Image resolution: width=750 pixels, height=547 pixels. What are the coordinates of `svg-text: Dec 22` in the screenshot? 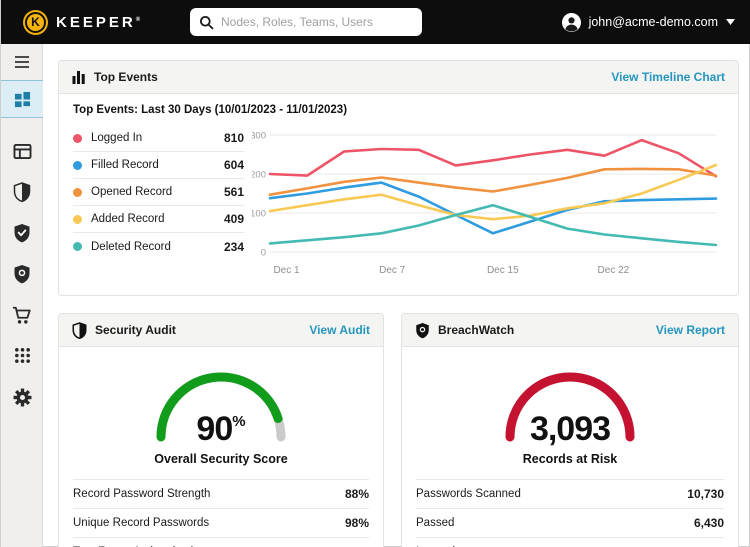 It's located at (614, 270).